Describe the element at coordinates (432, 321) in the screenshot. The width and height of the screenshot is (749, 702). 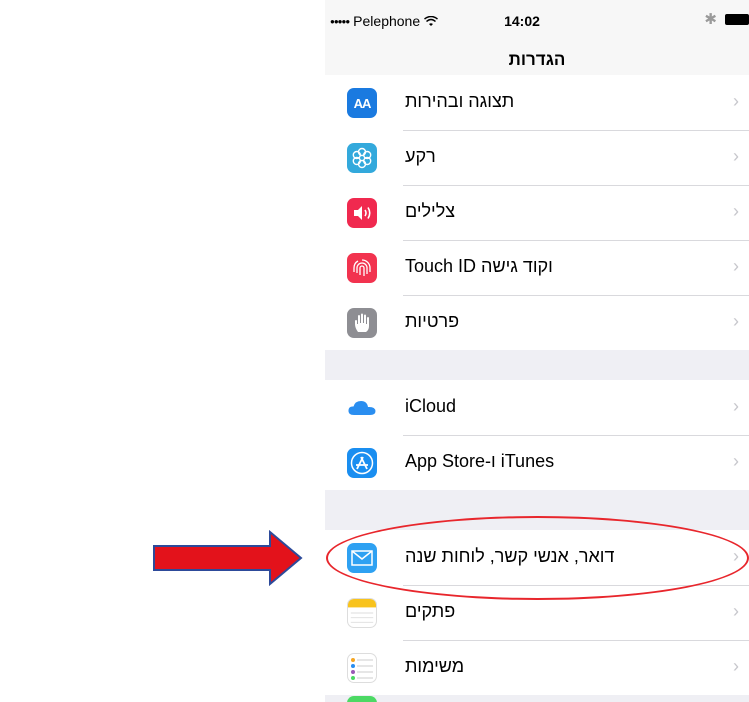
I see `row-label: פרטיות` at that location.